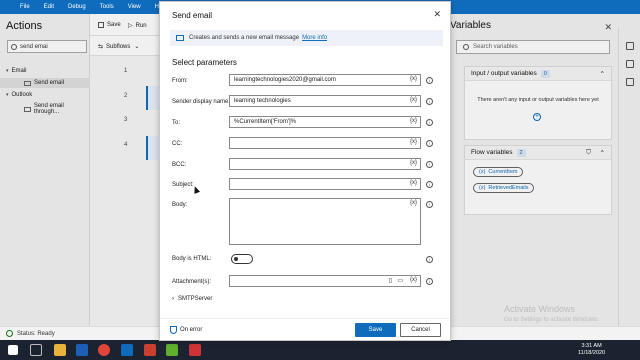 This screenshot has width=640, height=360. Describe the element at coordinates (305, 329) in the screenshot. I see `dialog-footer: On error Save Cancel` at that location.